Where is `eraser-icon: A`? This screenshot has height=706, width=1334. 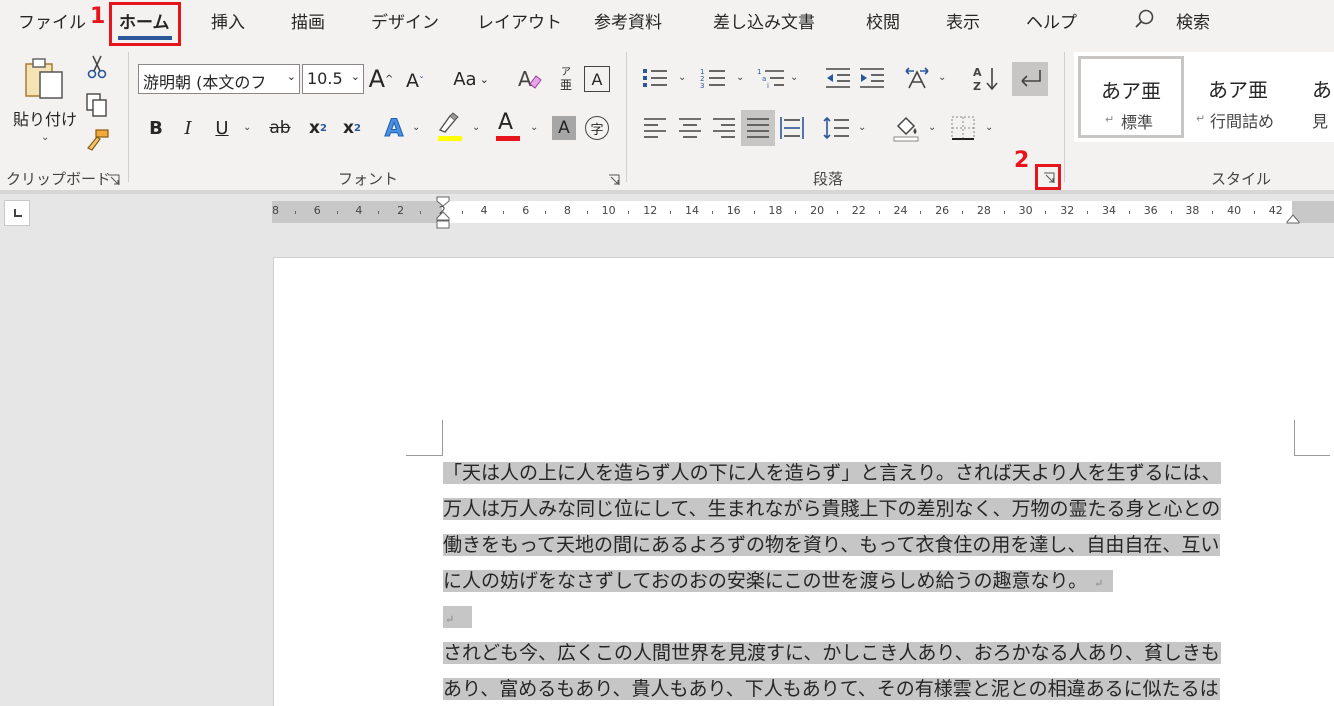
eraser-icon: A is located at coordinates (530, 79).